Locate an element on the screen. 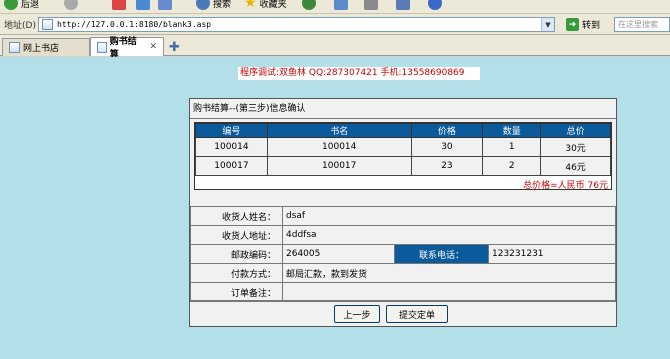 The width and height of the screenshot is (670, 359). favorites-button: ★ 收藏夹 is located at coordinates (265, 6).